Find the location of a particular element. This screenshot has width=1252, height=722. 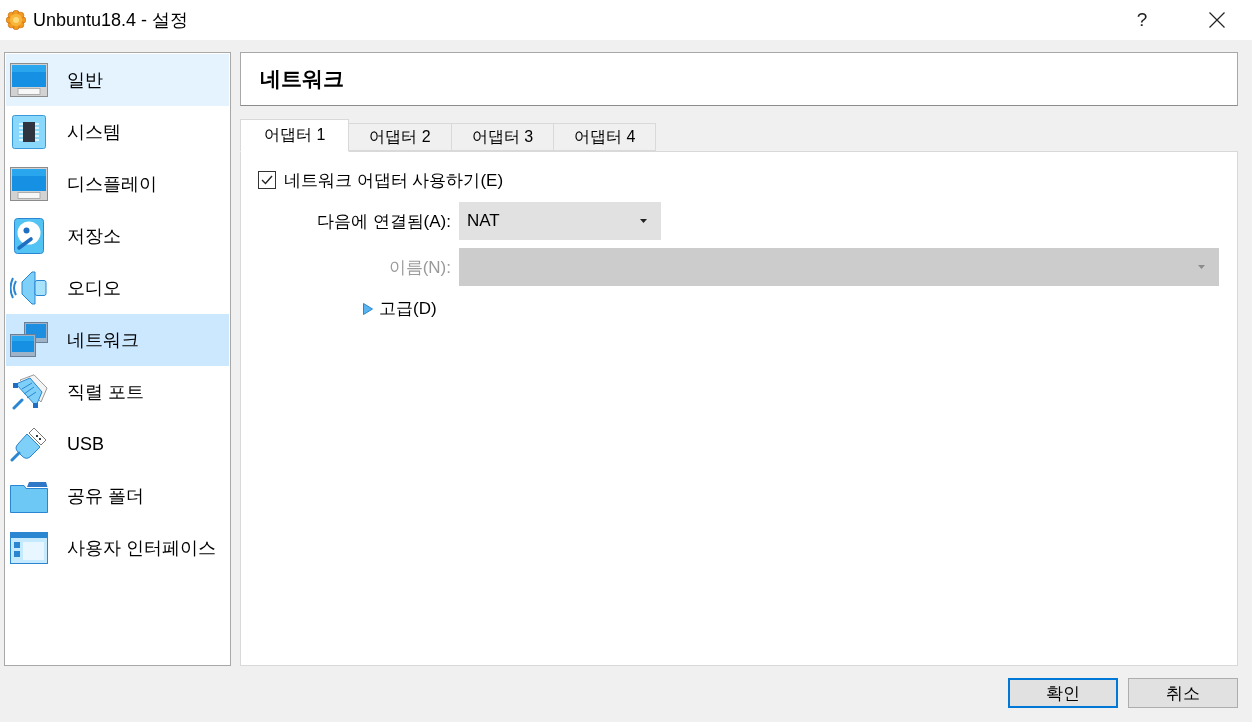

sidebar-item: 디스플레이 is located at coordinates (117, 184).